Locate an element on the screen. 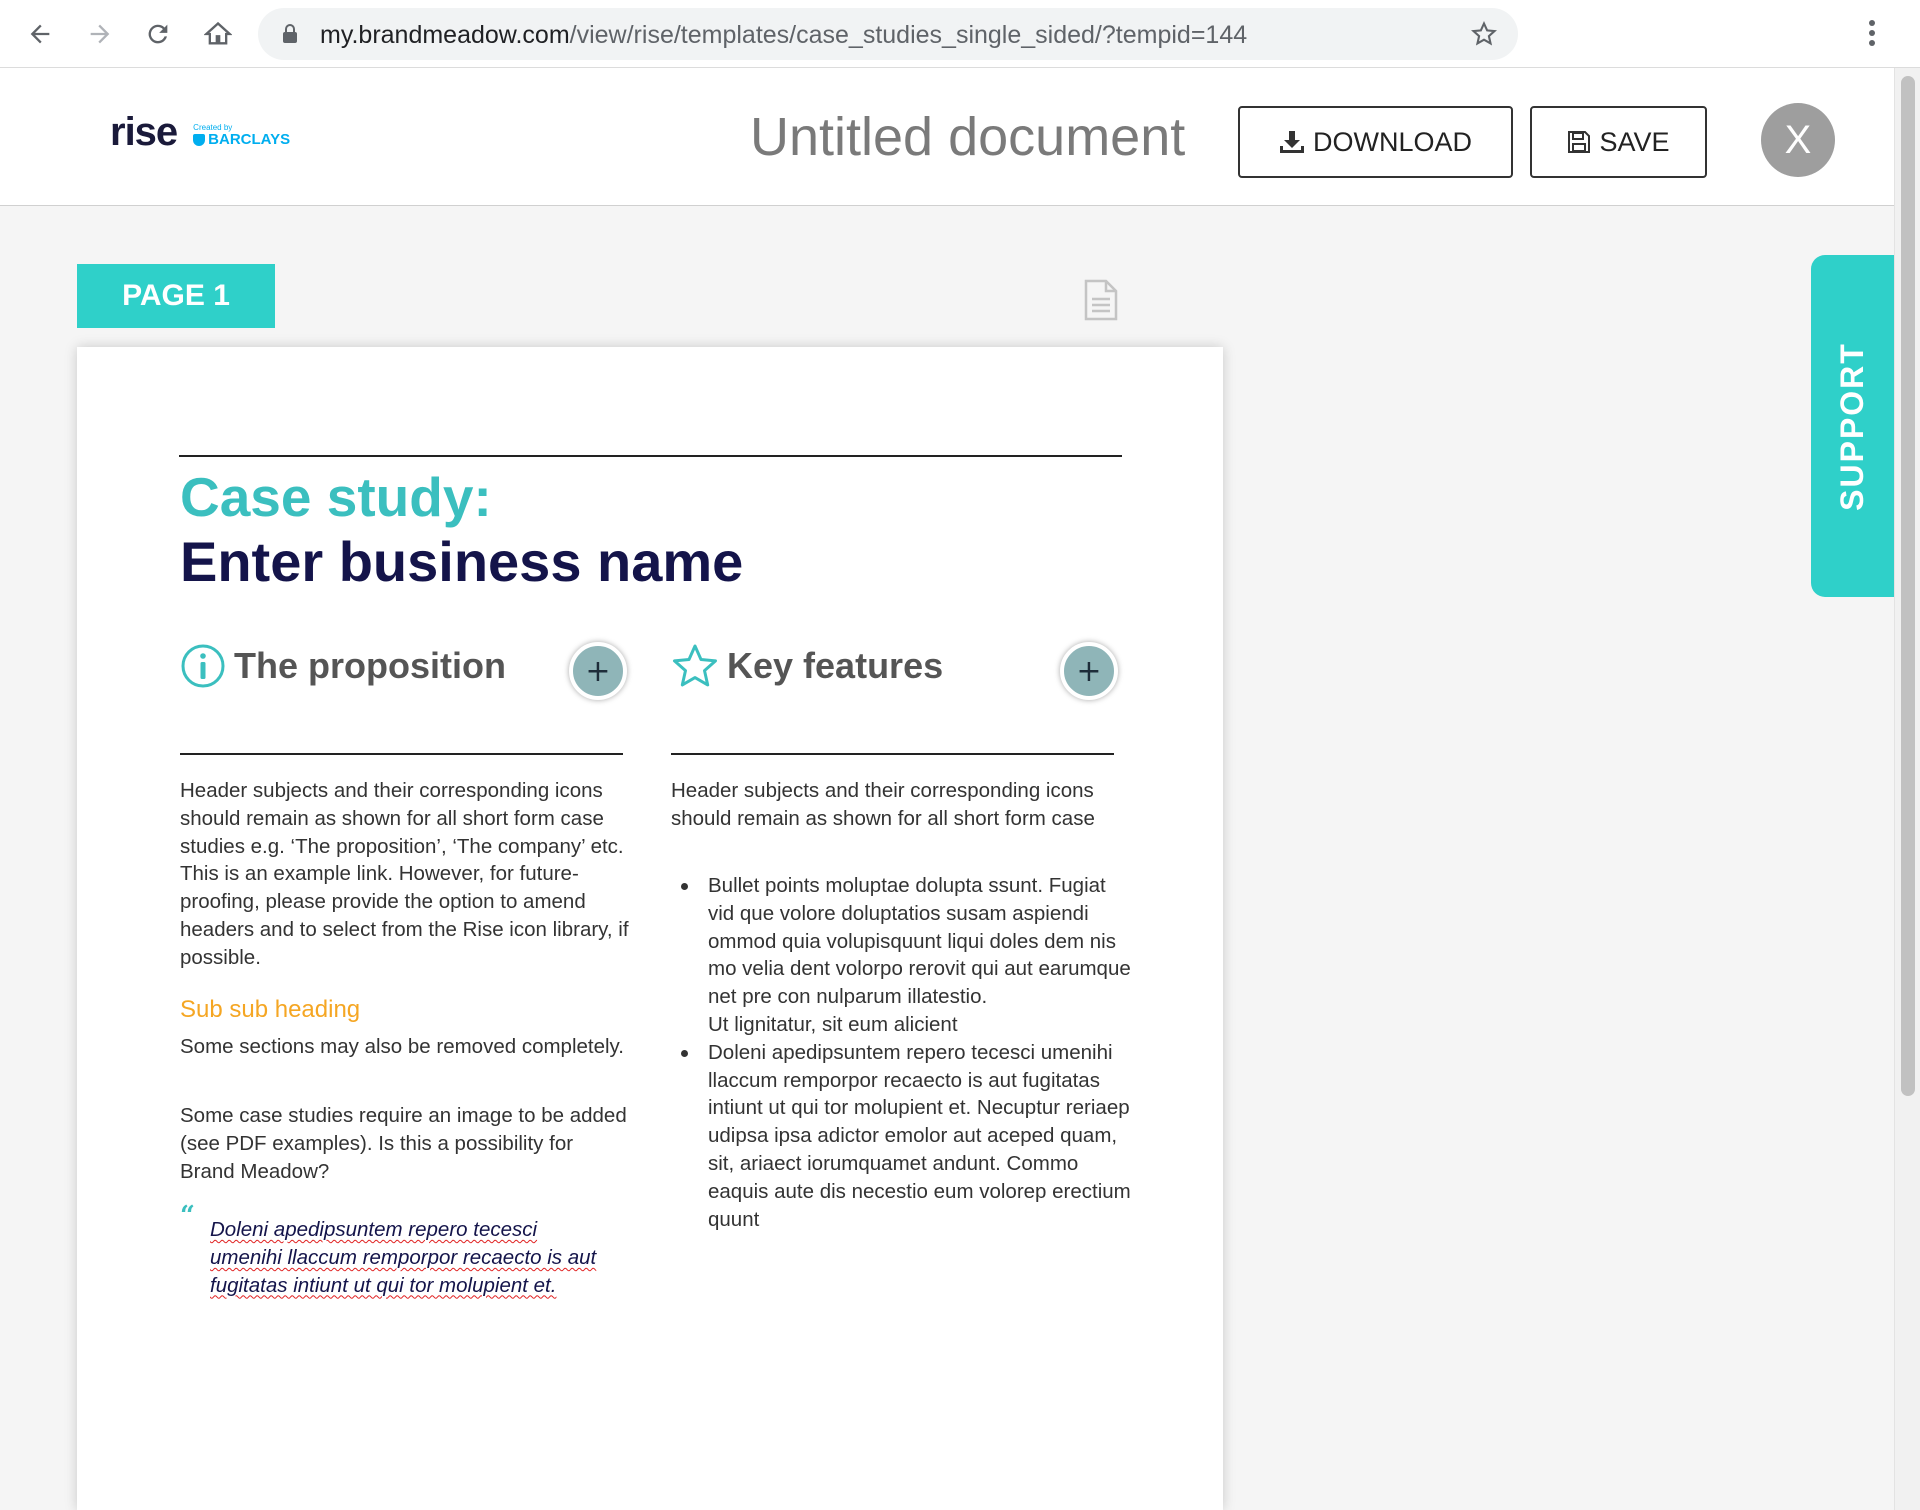 The width and height of the screenshot is (1920, 1510). save-label: SAVE is located at coordinates (1634, 141).